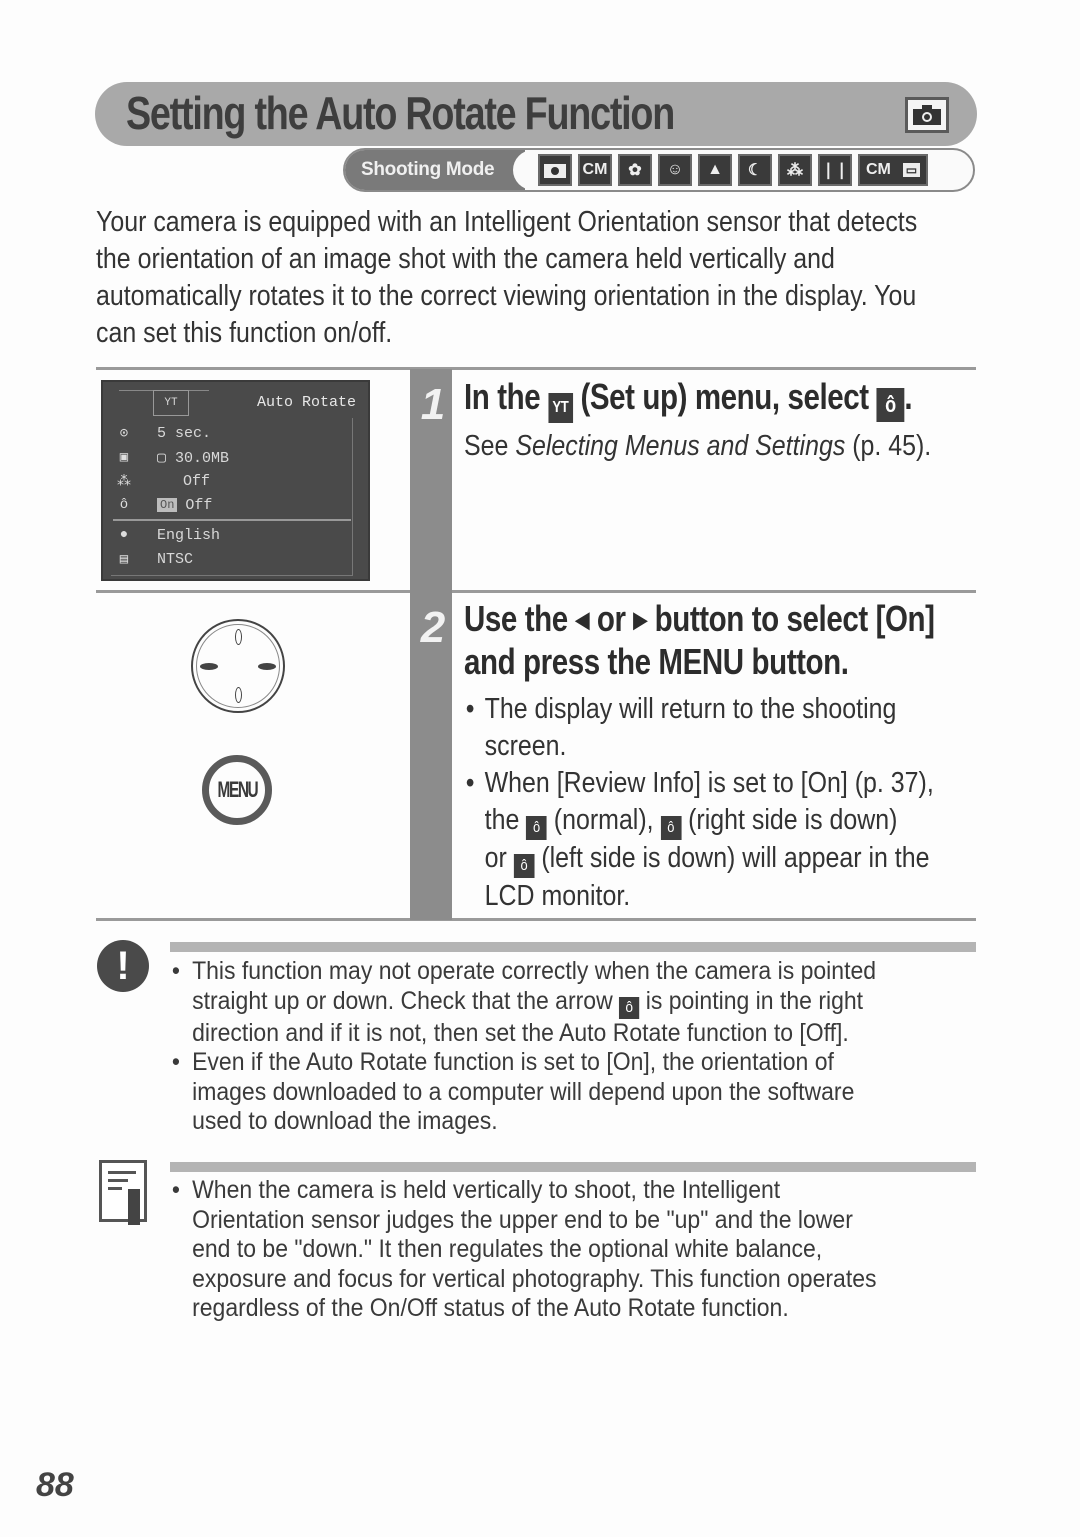 The height and width of the screenshot is (1537, 1080). Describe the element at coordinates (555, 170) in the screenshot. I see `auto-mode-icon` at that location.